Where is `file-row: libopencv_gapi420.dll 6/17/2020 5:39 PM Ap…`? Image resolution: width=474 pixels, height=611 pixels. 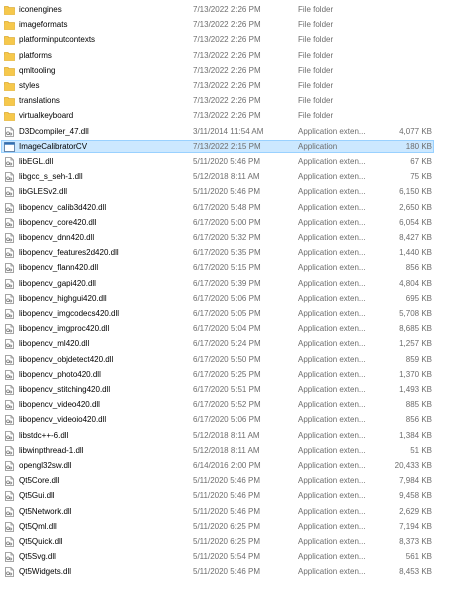 file-row: libopencv_gapi420.dll 6/17/2020 5:39 PM Ap… is located at coordinates (237, 284).